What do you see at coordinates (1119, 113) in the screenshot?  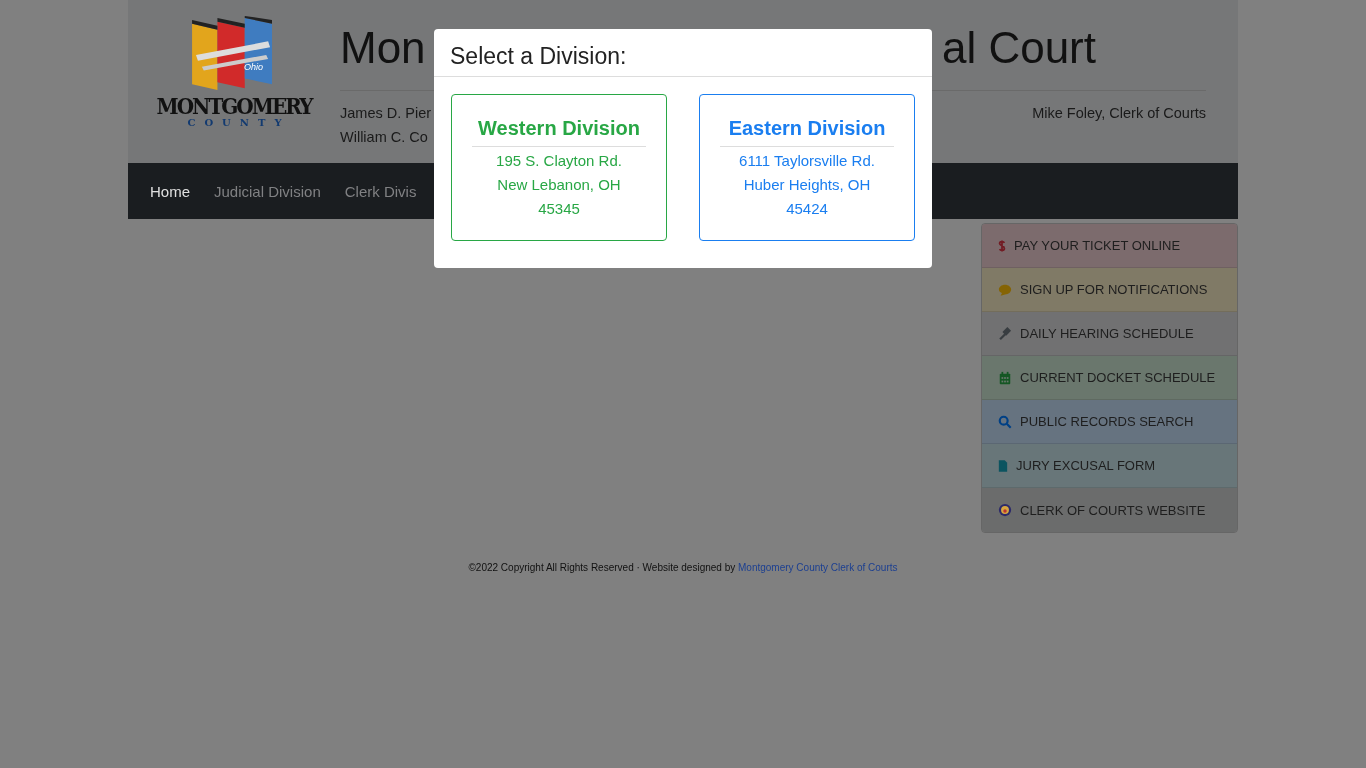 I see `official-name: Mike Foley, Clerk of Courts` at bounding box center [1119, 113].